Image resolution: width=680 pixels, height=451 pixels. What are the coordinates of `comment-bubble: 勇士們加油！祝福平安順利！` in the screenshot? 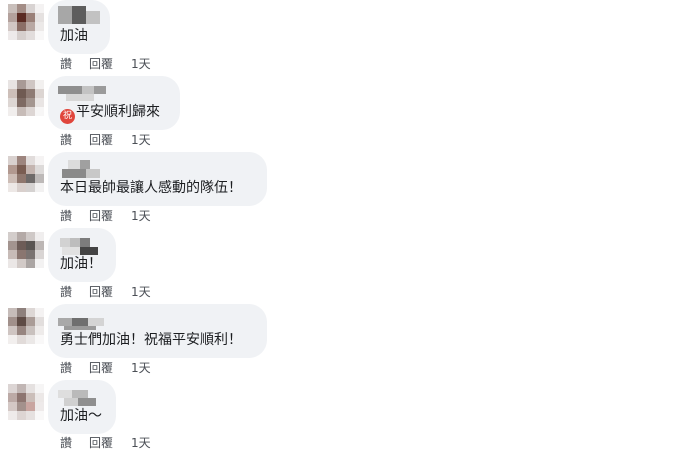 It's located at (157, 331).